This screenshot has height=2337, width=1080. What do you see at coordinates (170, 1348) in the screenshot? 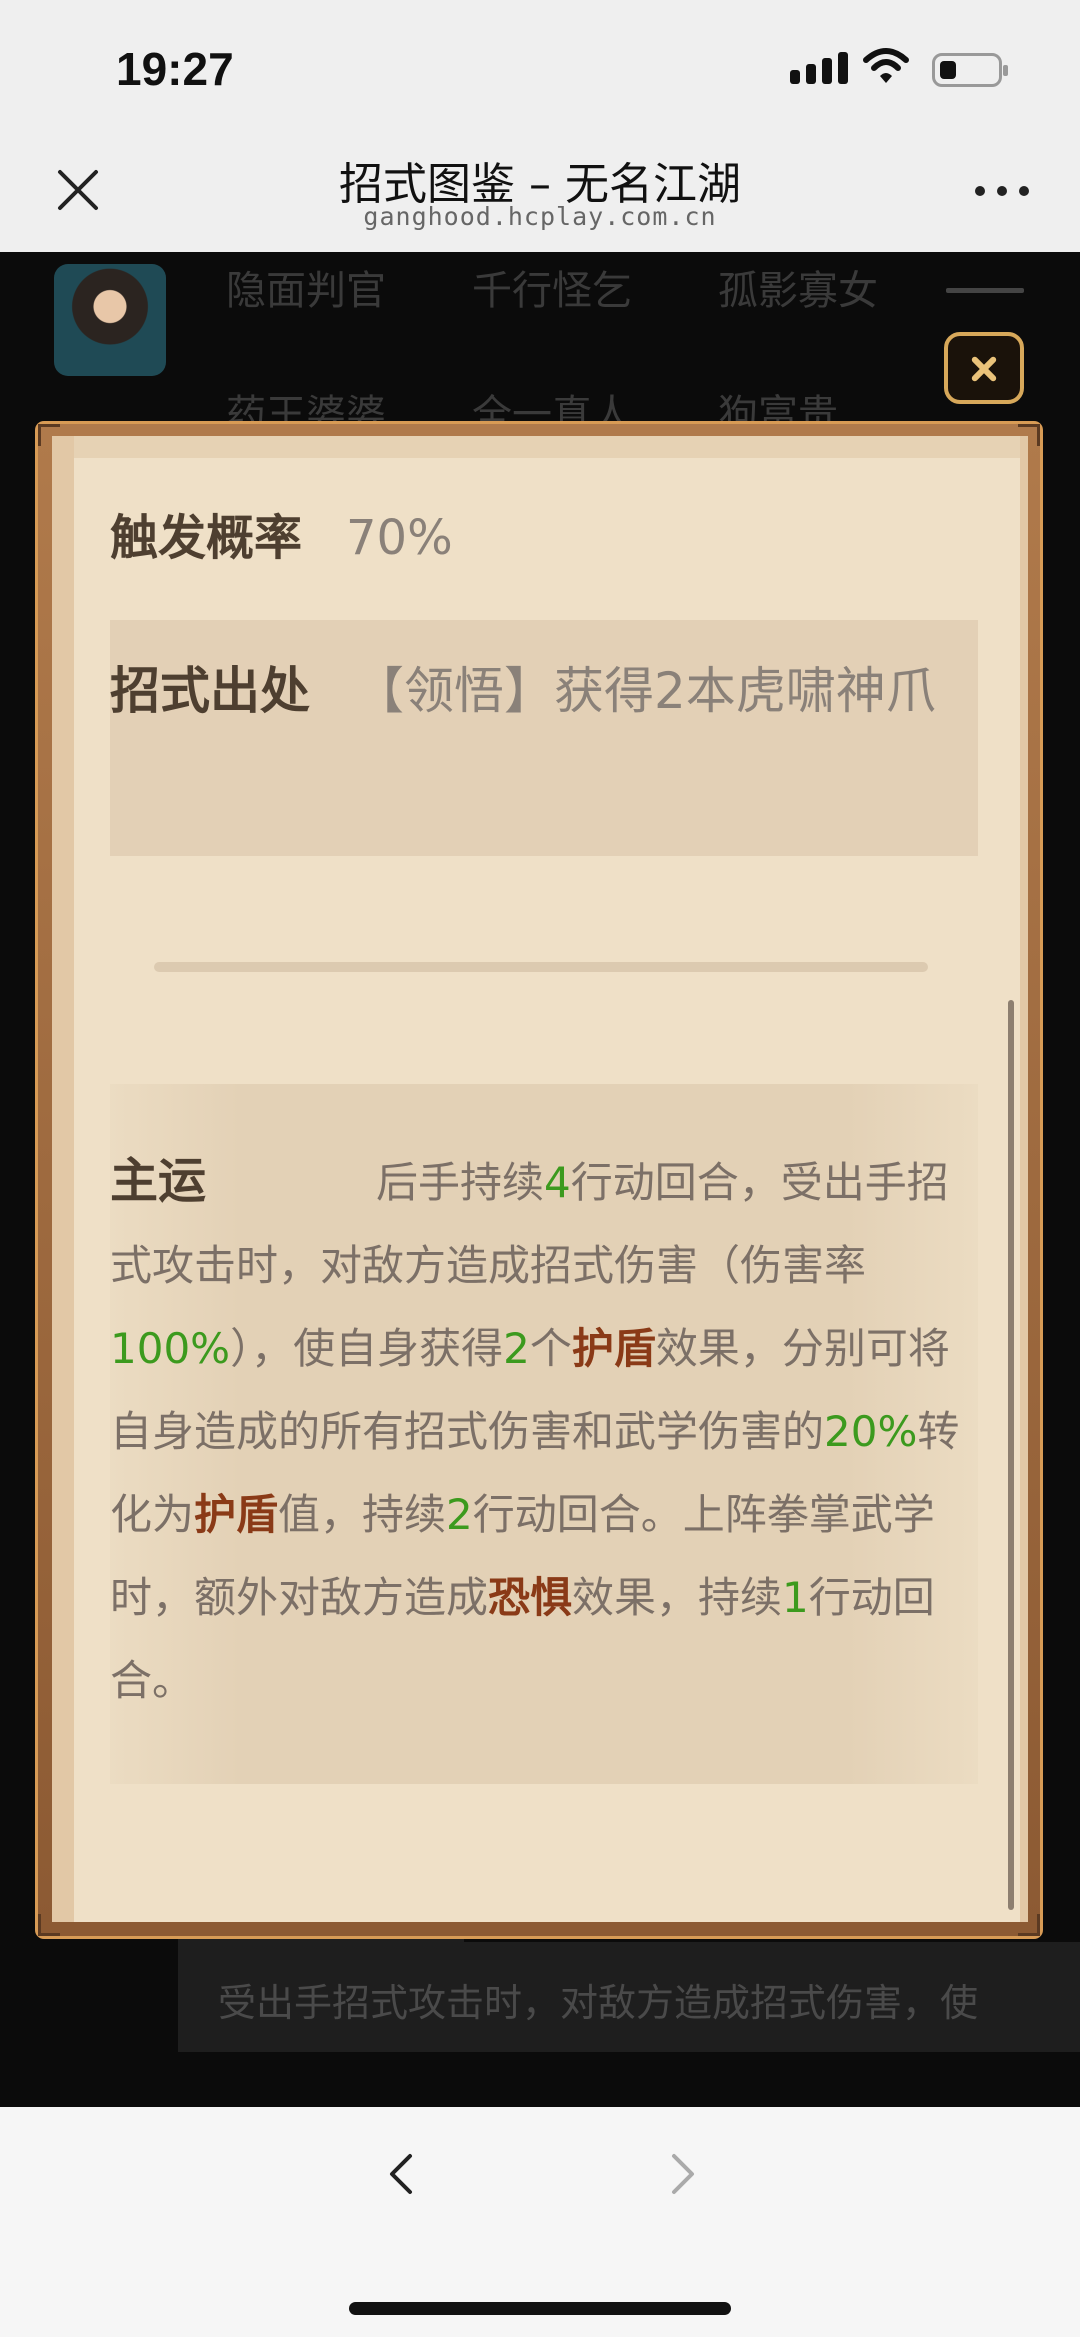
I see `effect-number: 100%` at bounding box center [170, 1348].